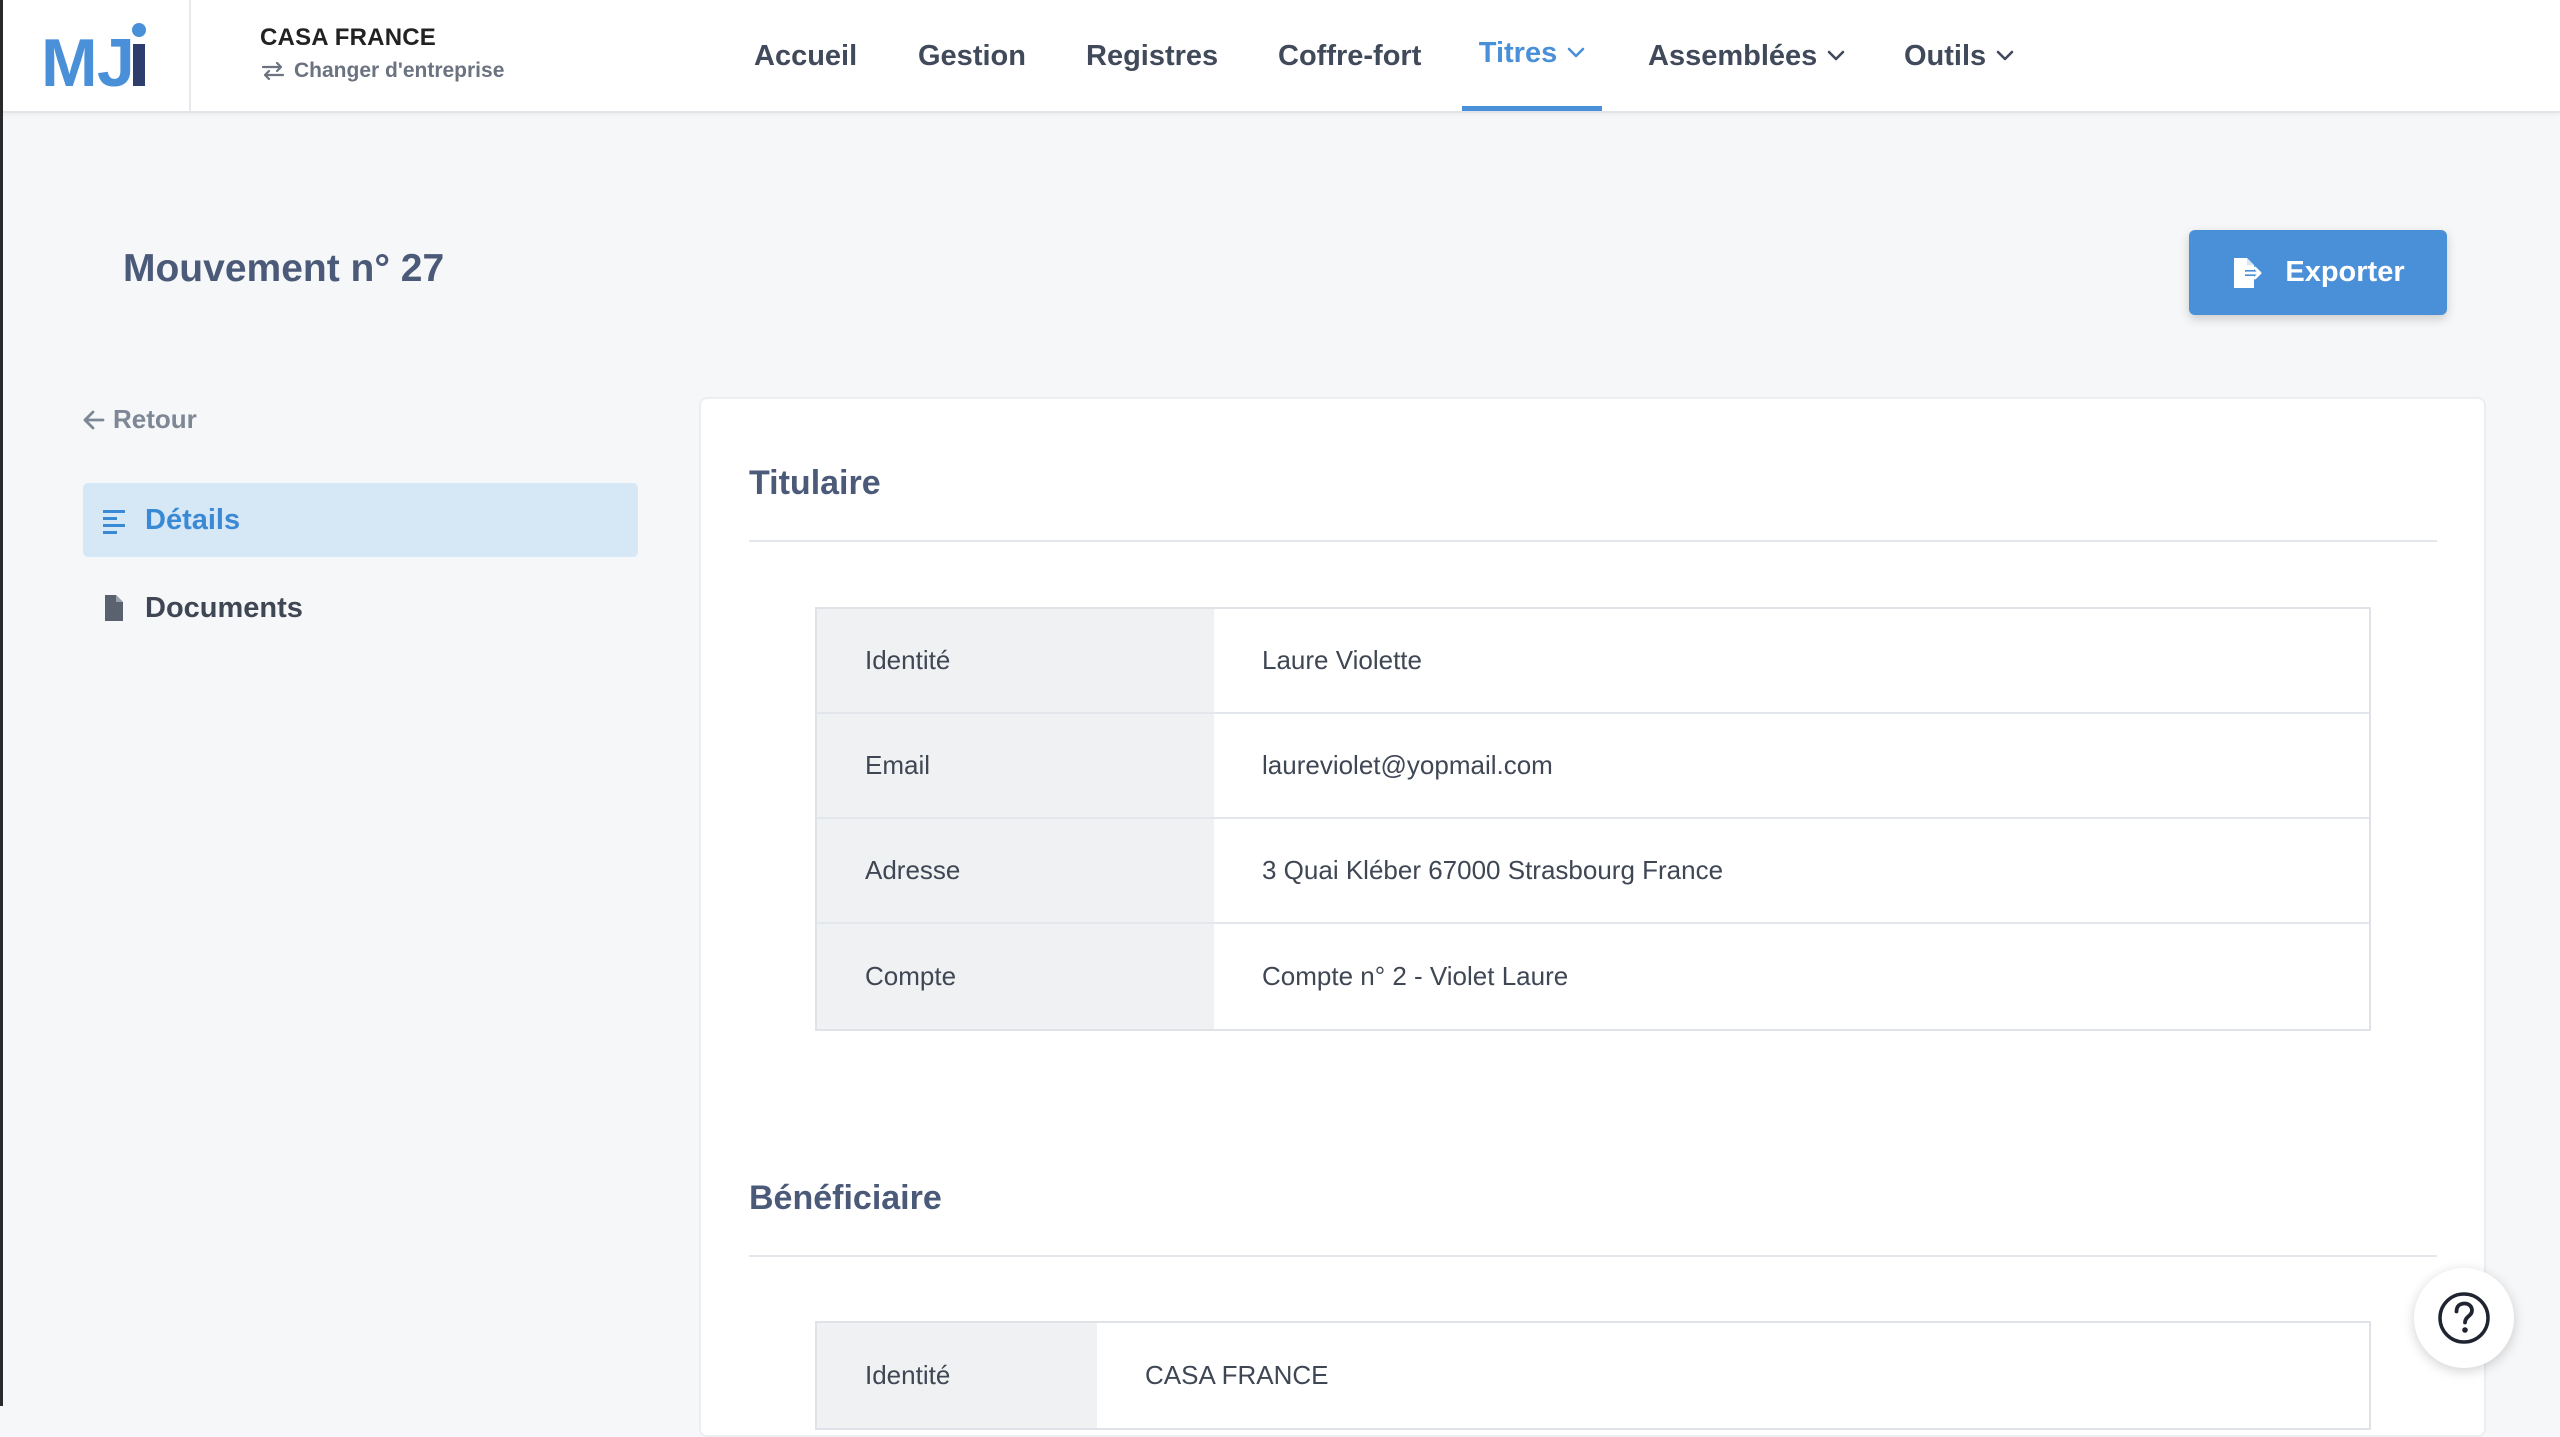 This screenshot has width=2560, height=1437. What do you see at coordinates (69, 57) in the screenshot?
I see `svg-text: M` at bounding box center [69, 57].